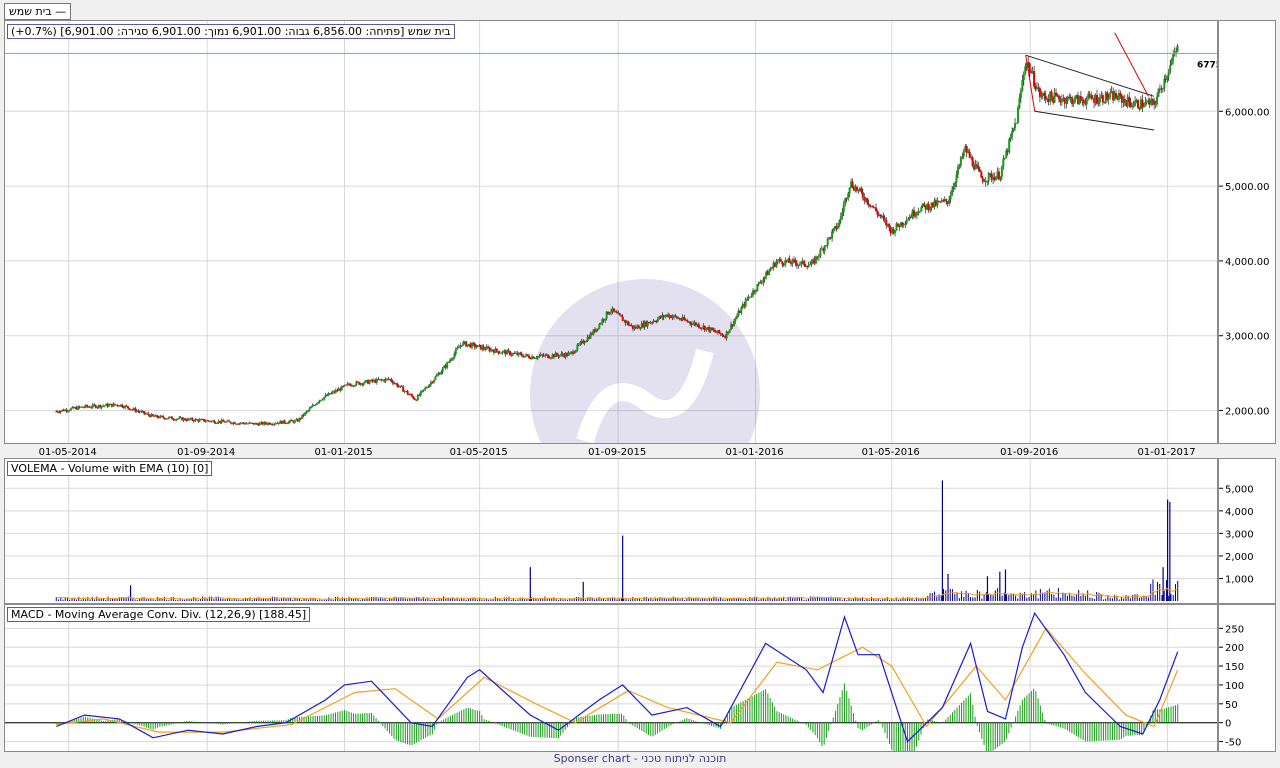 The width and height of the screenshot is (1280, 768). Describe the element at coordinates (1247, 262) in the screenshot. I see `price-tick-label: 4,000.00` at that location.